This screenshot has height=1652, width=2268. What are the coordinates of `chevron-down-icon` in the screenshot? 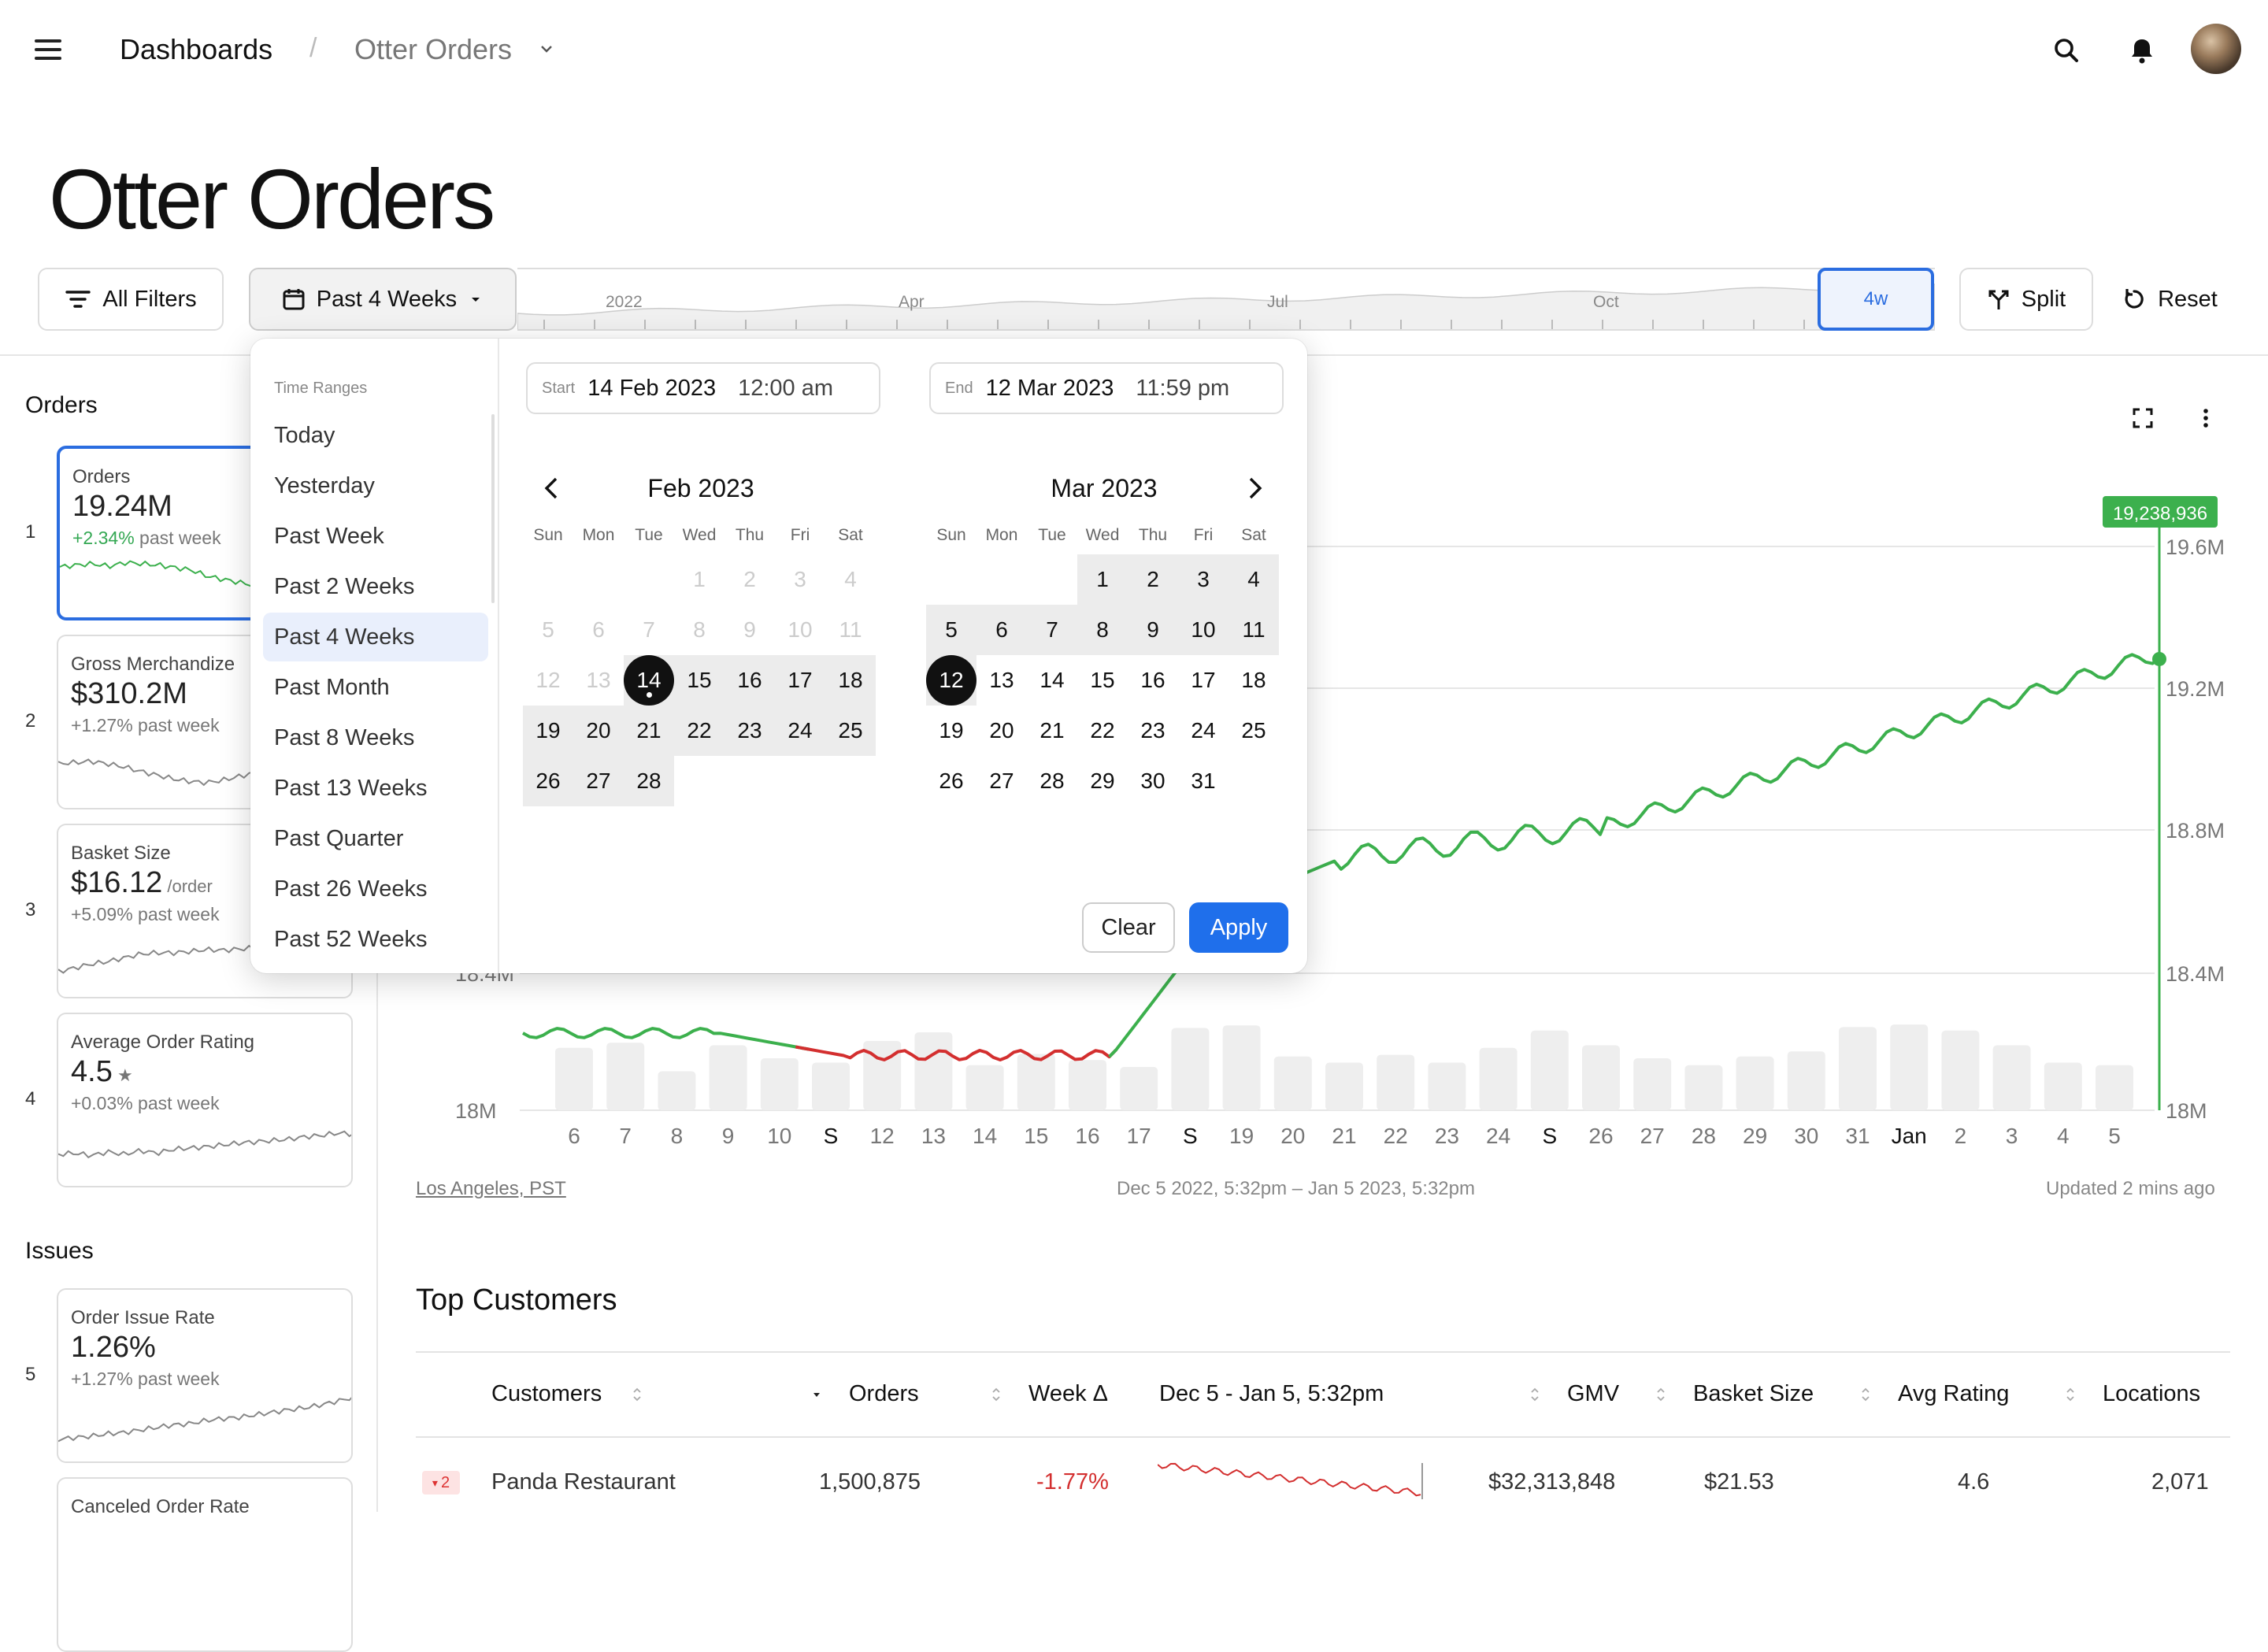 It's located at (546, 48).